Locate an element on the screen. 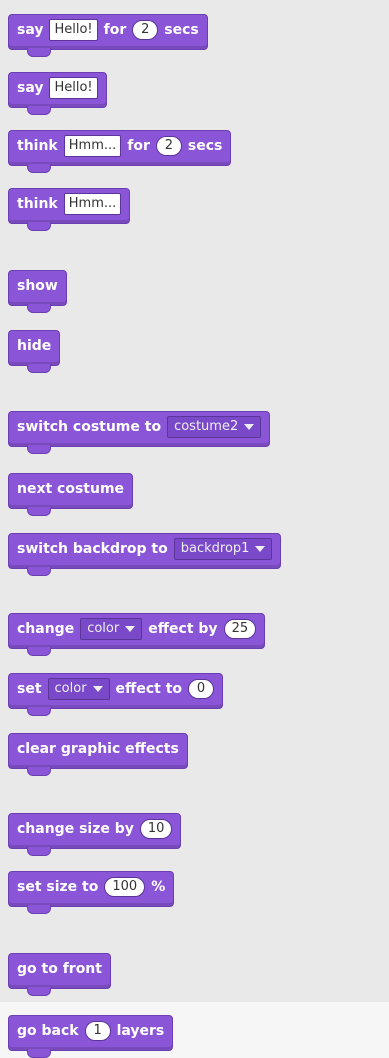 This screenshot has height=1058, width=389. dropdown-value: costume2 is located at coordinates (206, 426).